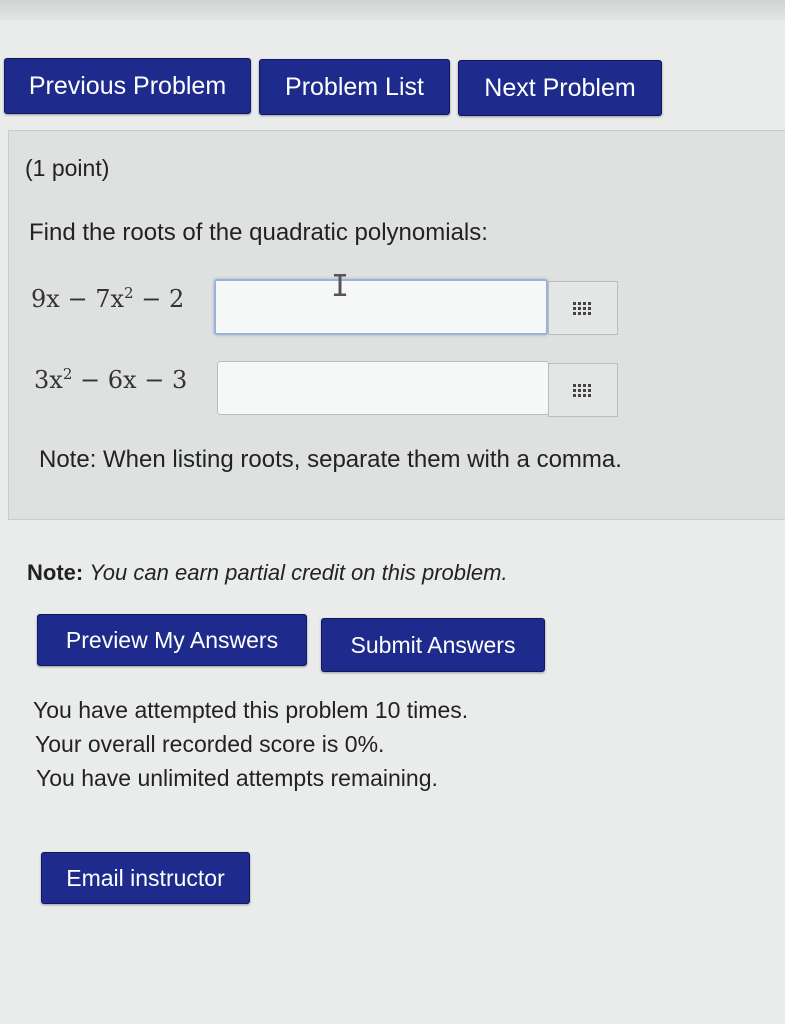 The image size is (785, 1024). Describe the element at coordinates (90, 380) in the screenshot. I see `eq2-minus-1: −` at that location.